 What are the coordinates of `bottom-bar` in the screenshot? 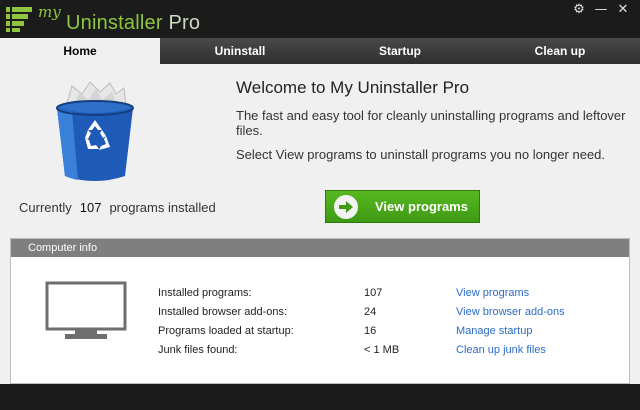 It's located at (320, 397).